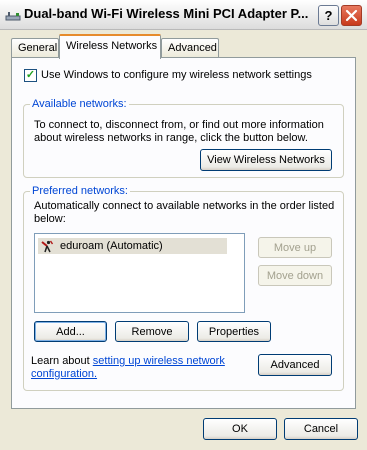  Describe the element at coordinates (240, 429) in the screenshot. I see `ok-button: OK` at that location.